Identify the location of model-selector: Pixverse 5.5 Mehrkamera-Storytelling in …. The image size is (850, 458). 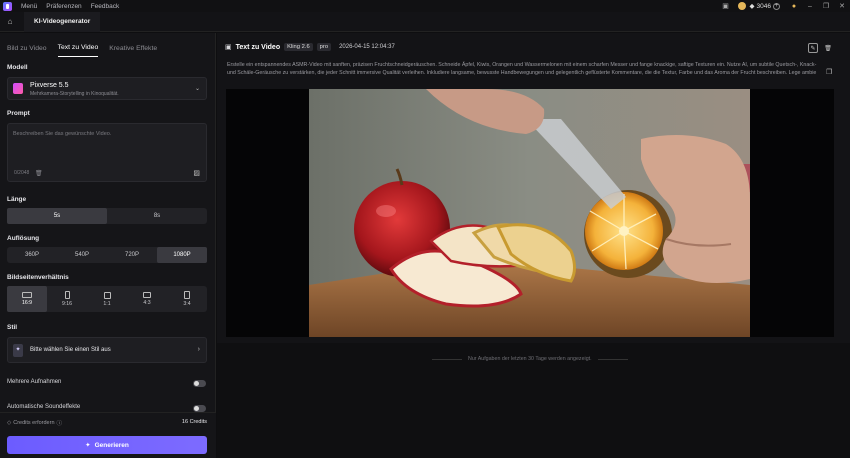
(107, 88).